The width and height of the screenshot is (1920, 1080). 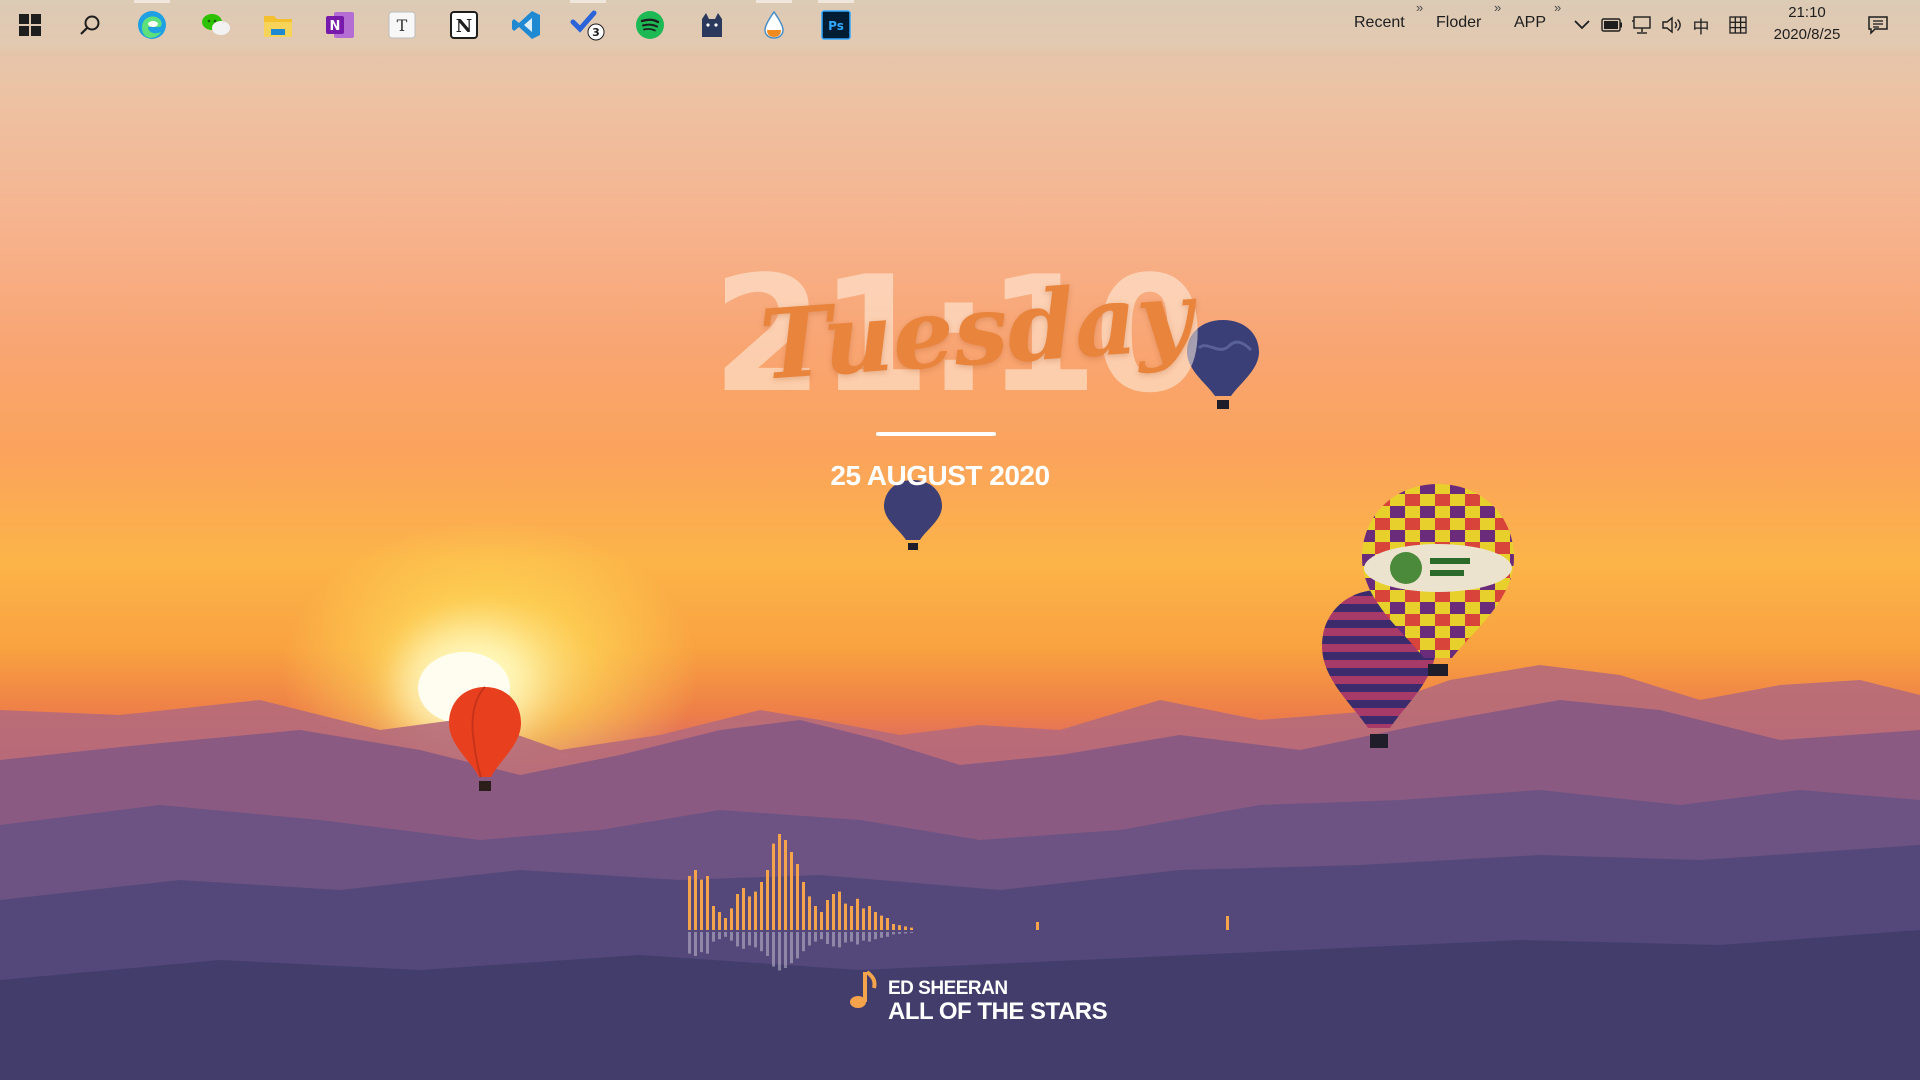 What do you see at coordinates (650, 25) in the screenshot?
I see `taskbar-spotify` at bounding box center [650, 25].